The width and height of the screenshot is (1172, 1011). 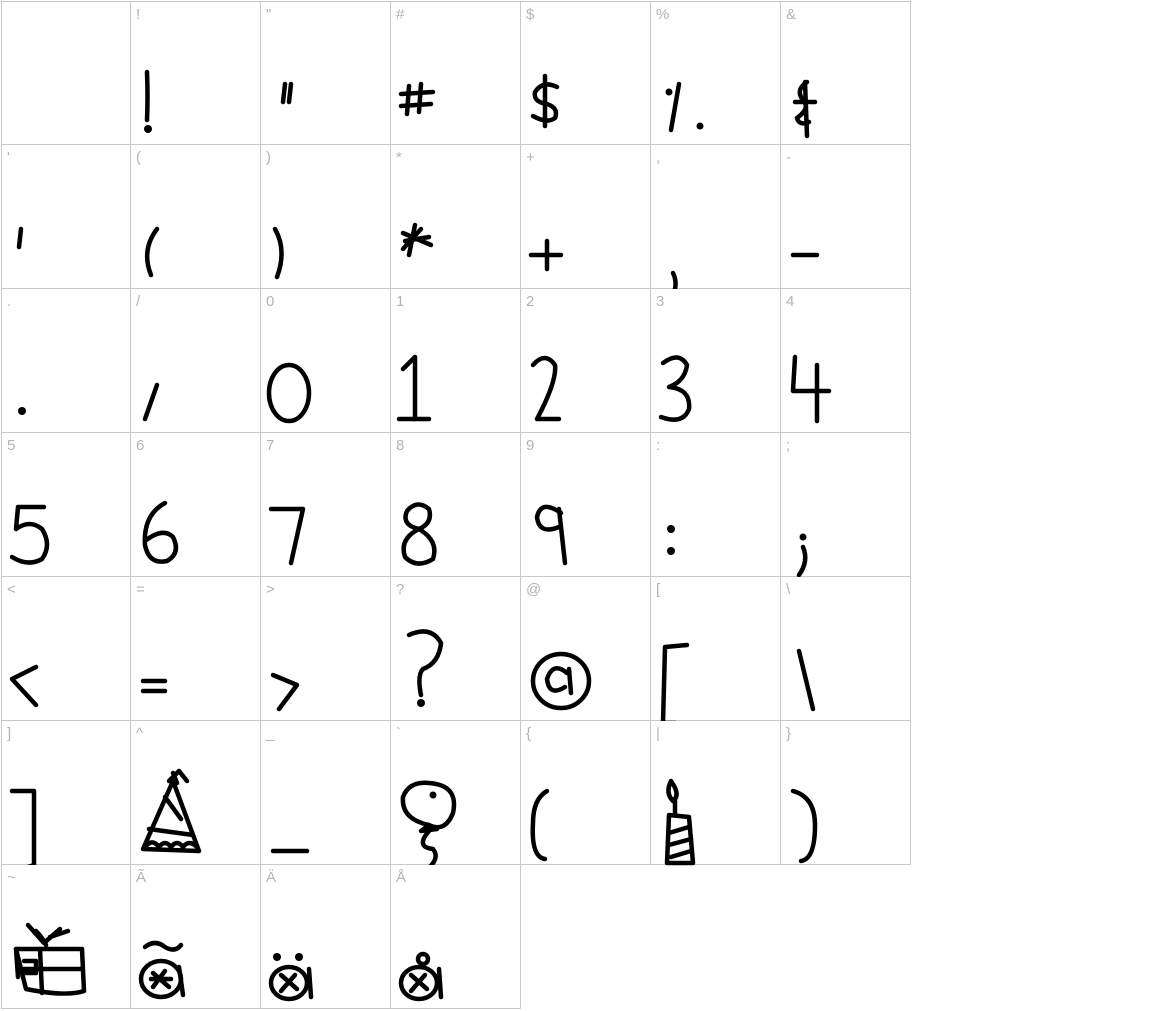 What do you see at coordinates (20, 238) in the screenshot?
I see `quotesingle-glyph-icon` at bounding box center [20, 238].